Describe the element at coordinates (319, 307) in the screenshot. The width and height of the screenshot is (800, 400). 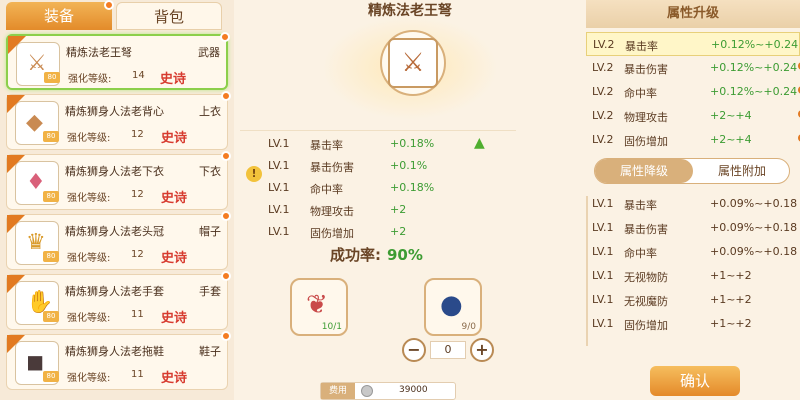
I see `material-slot-1: ❦ 10/1` at that location.